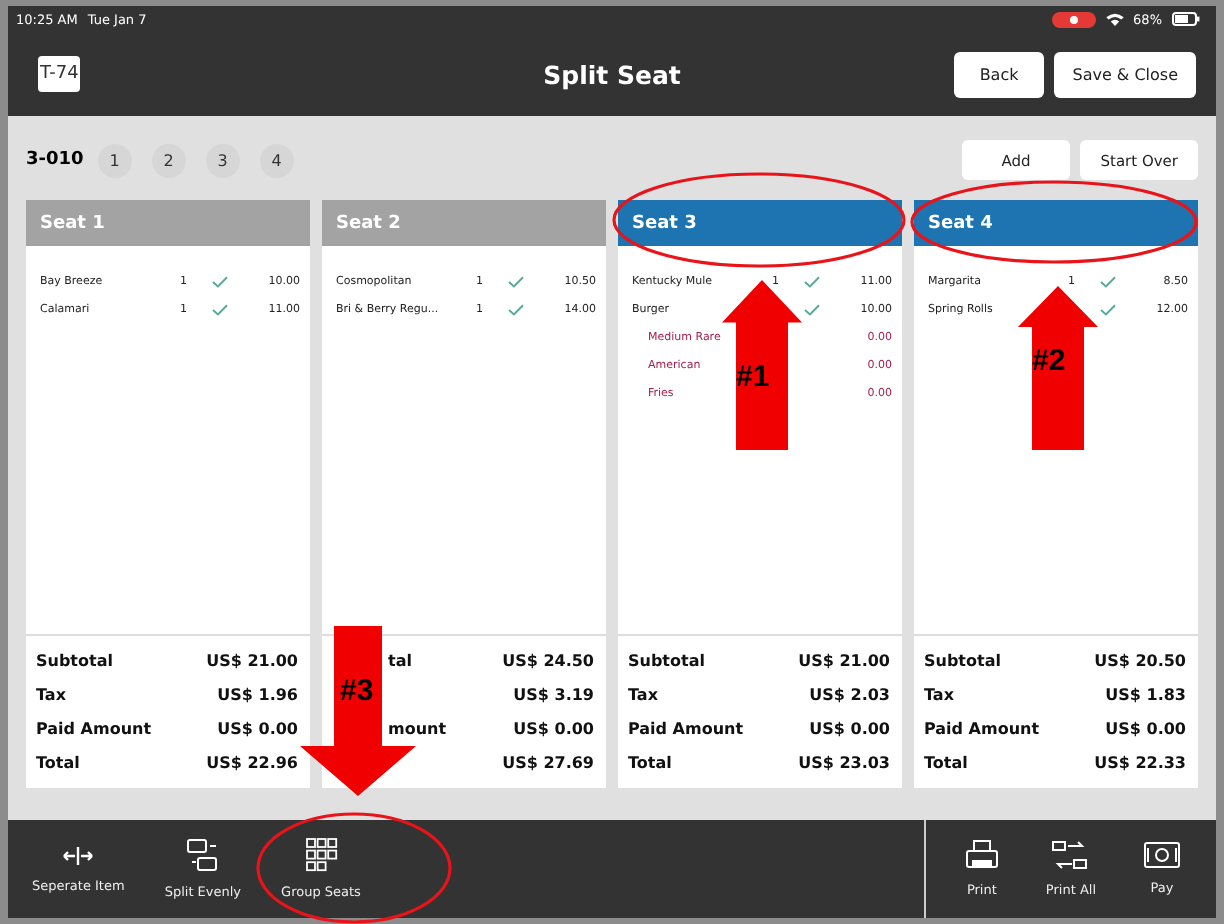 The width and height of the screenshot is (1224, 924). What do you see at coordinates (222, 160) in the screenshot?
I see `seat-number-button: 3` at bounding box center [222, 160].